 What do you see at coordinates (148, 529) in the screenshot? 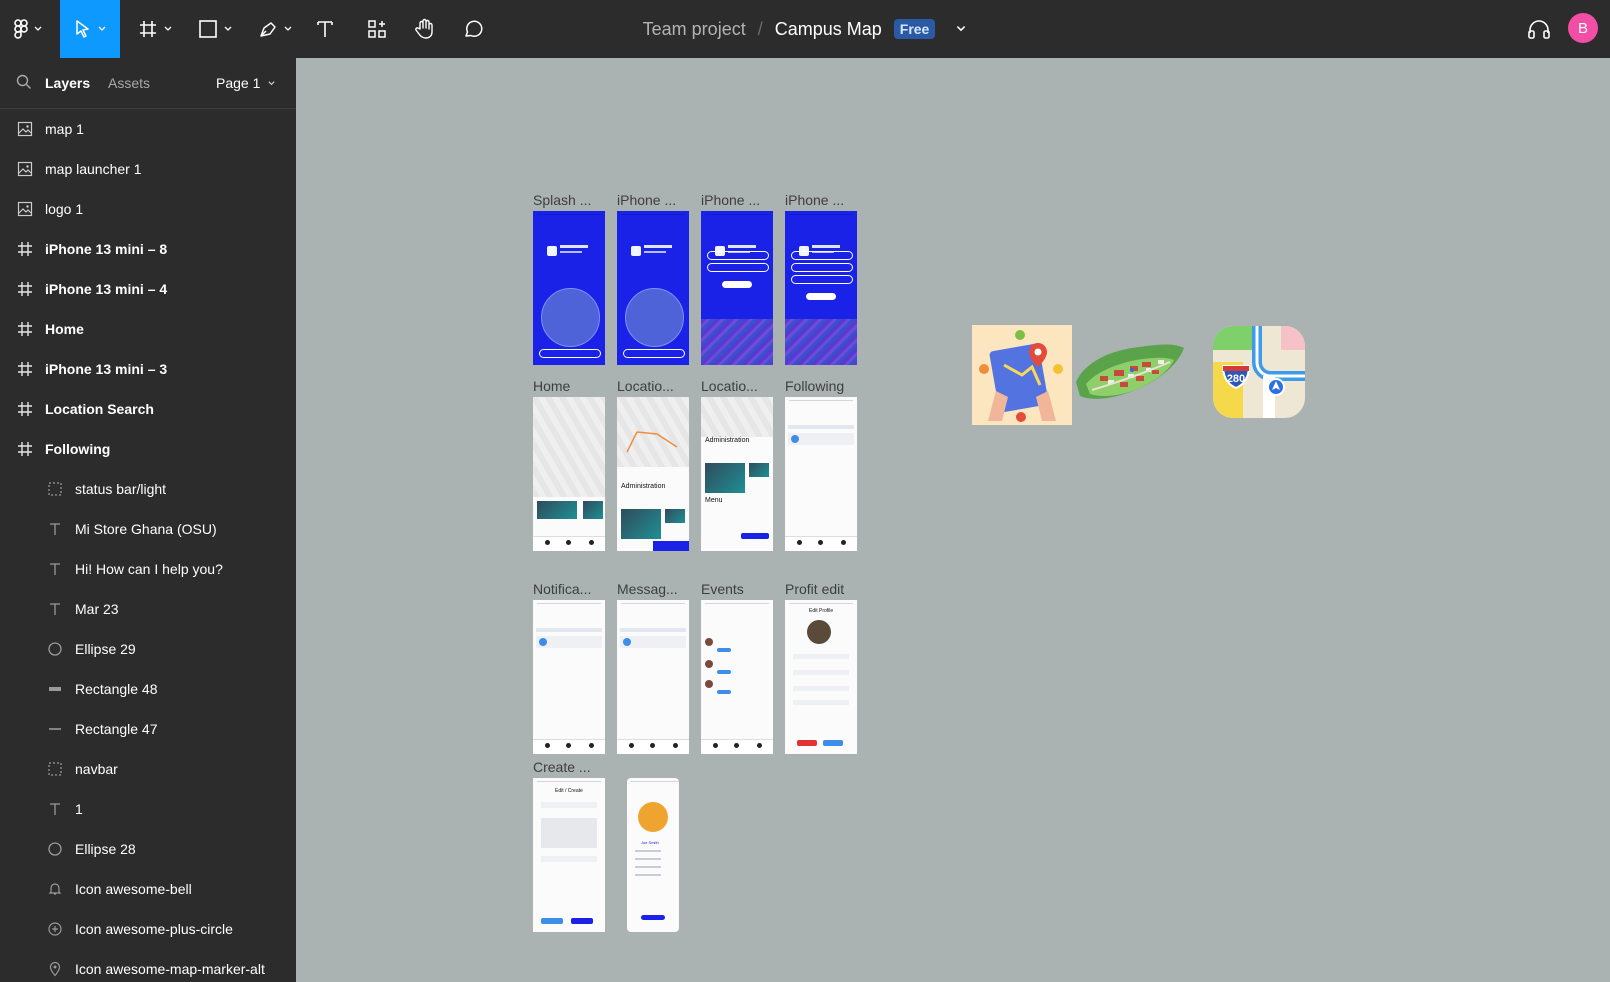
I see `layer-row: Mi Store Ghana (OSU)` at bounding box center [148, 529].